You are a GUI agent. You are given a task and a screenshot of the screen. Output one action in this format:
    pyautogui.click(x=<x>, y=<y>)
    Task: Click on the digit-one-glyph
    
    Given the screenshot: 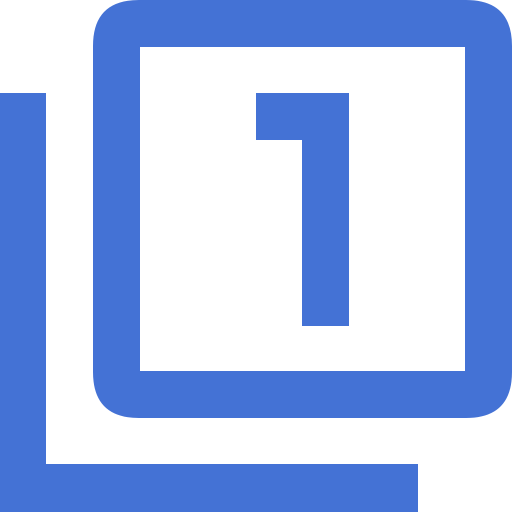 What is the action you would take?
    pyautogui.click(x=302, y=209)
    